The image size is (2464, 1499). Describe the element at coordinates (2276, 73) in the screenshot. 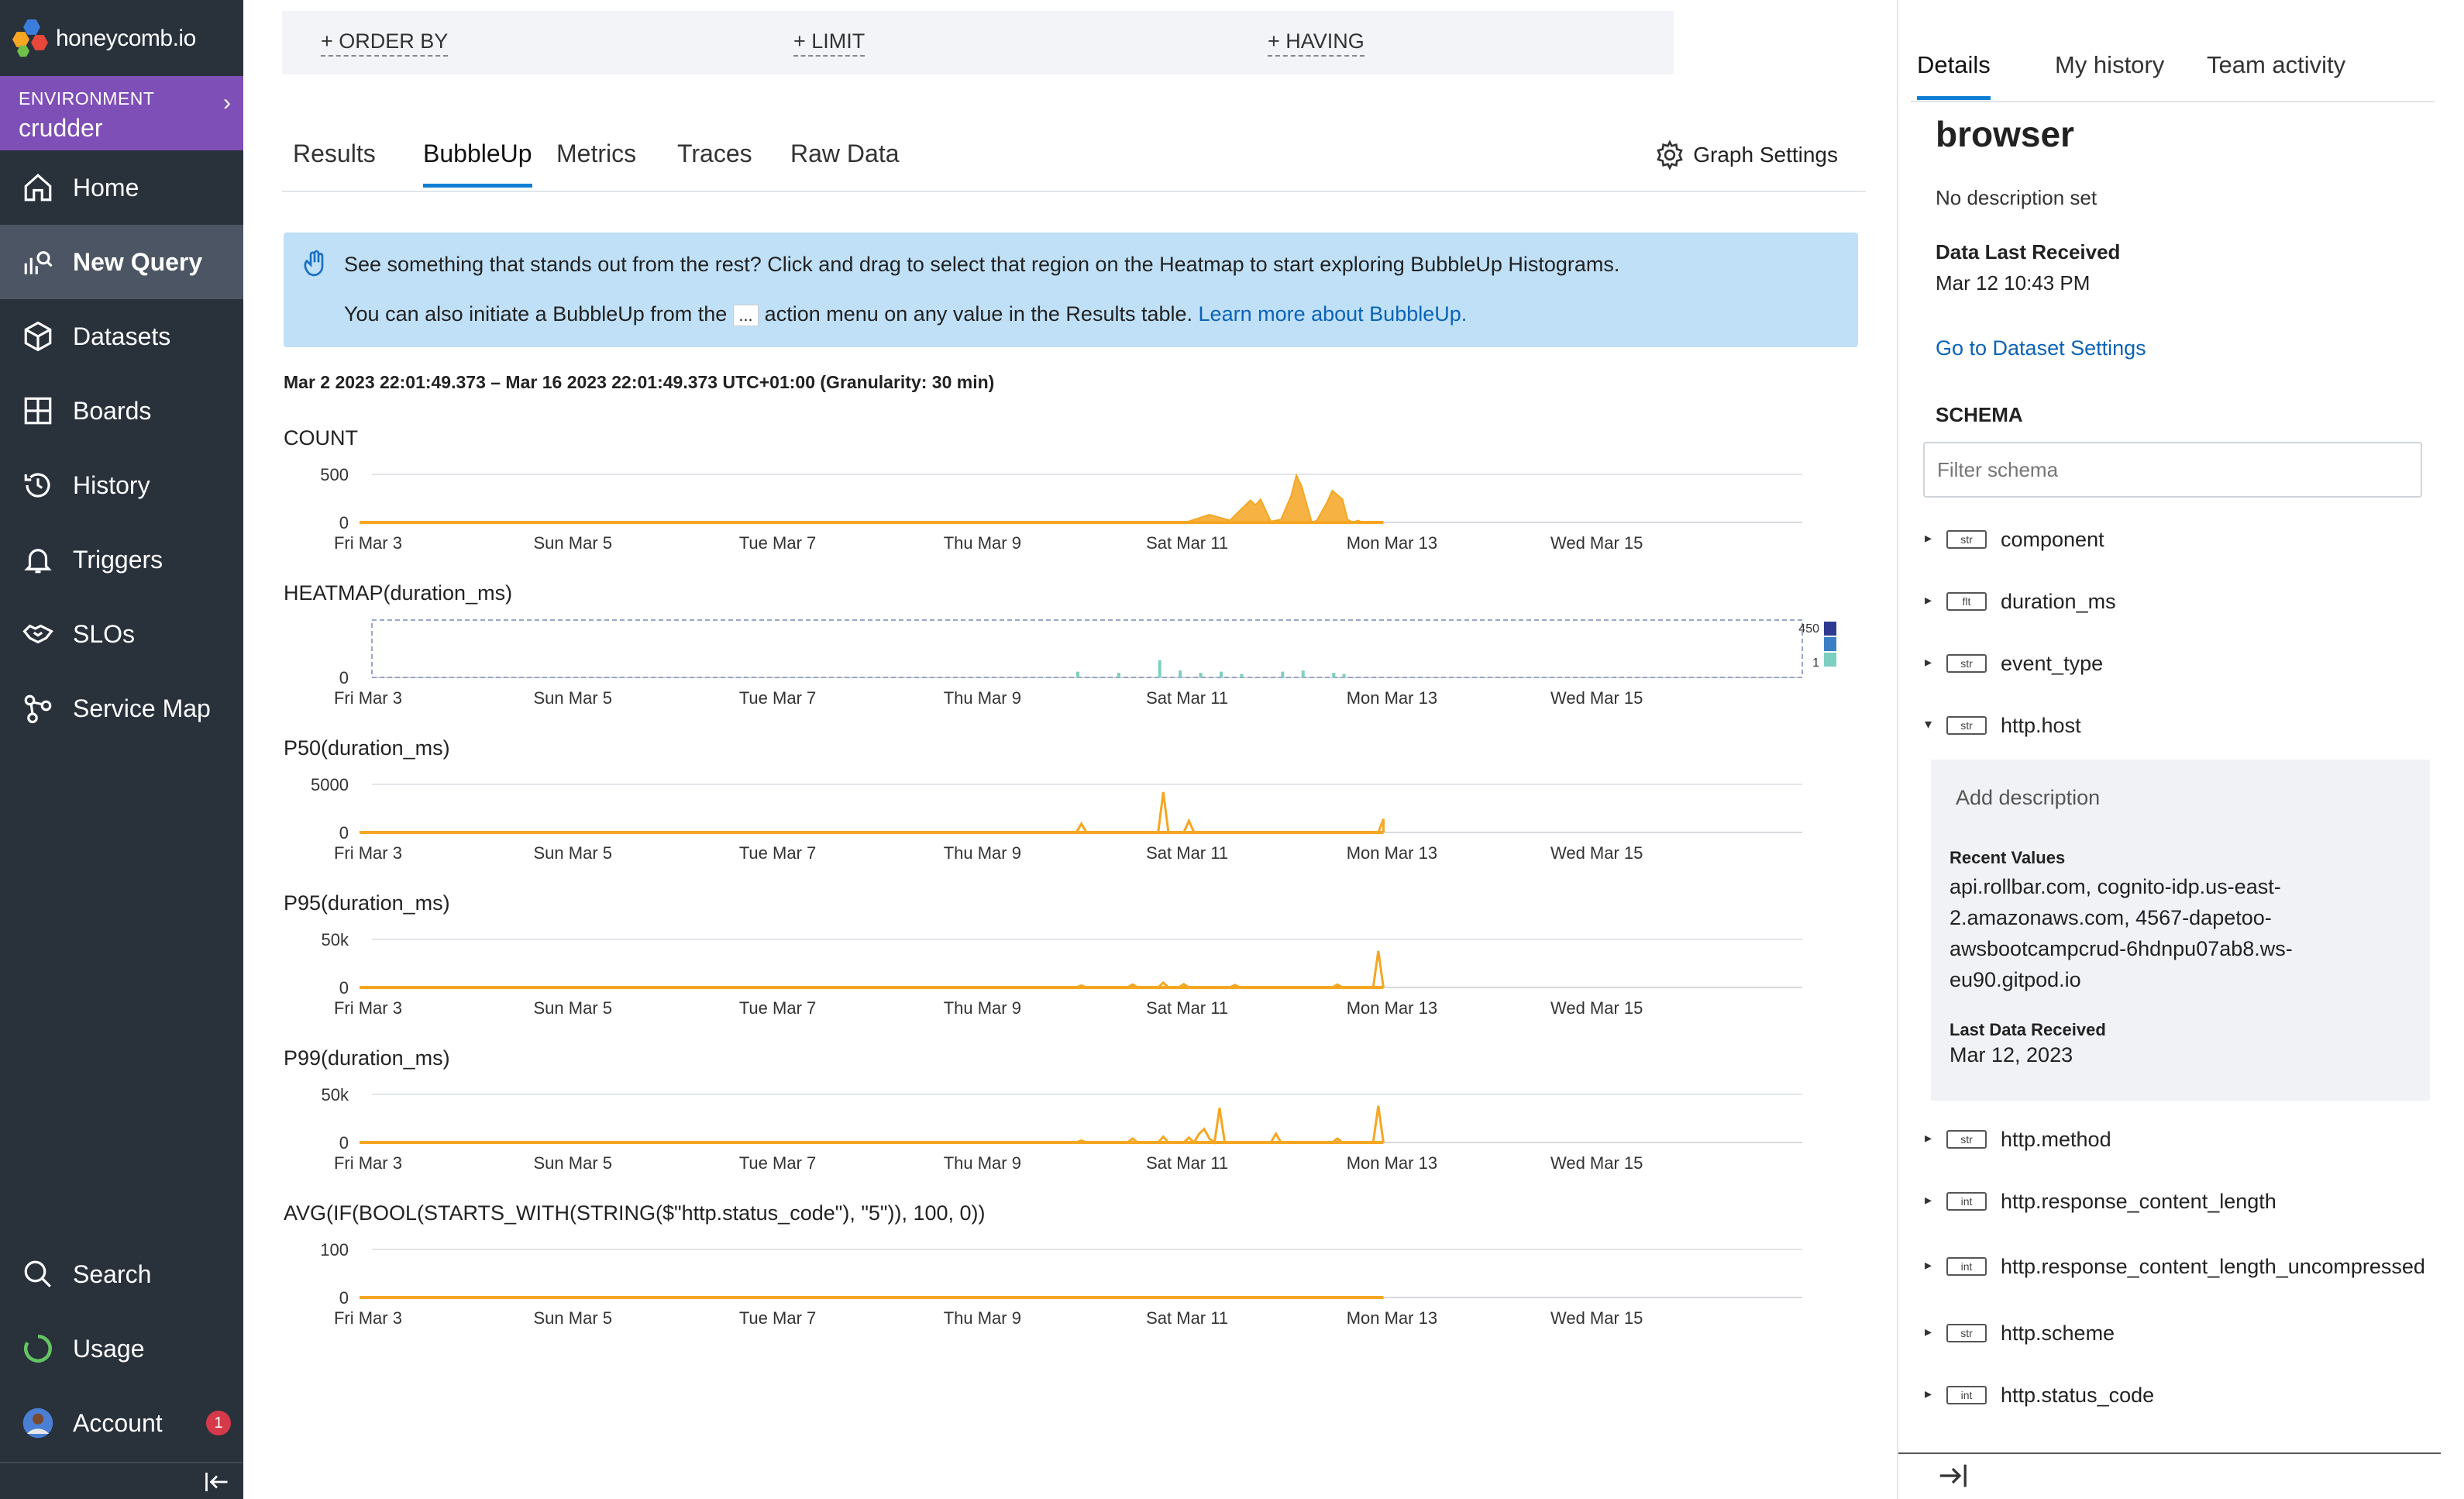

I see `tab-team-activity: Team activity` at that location.